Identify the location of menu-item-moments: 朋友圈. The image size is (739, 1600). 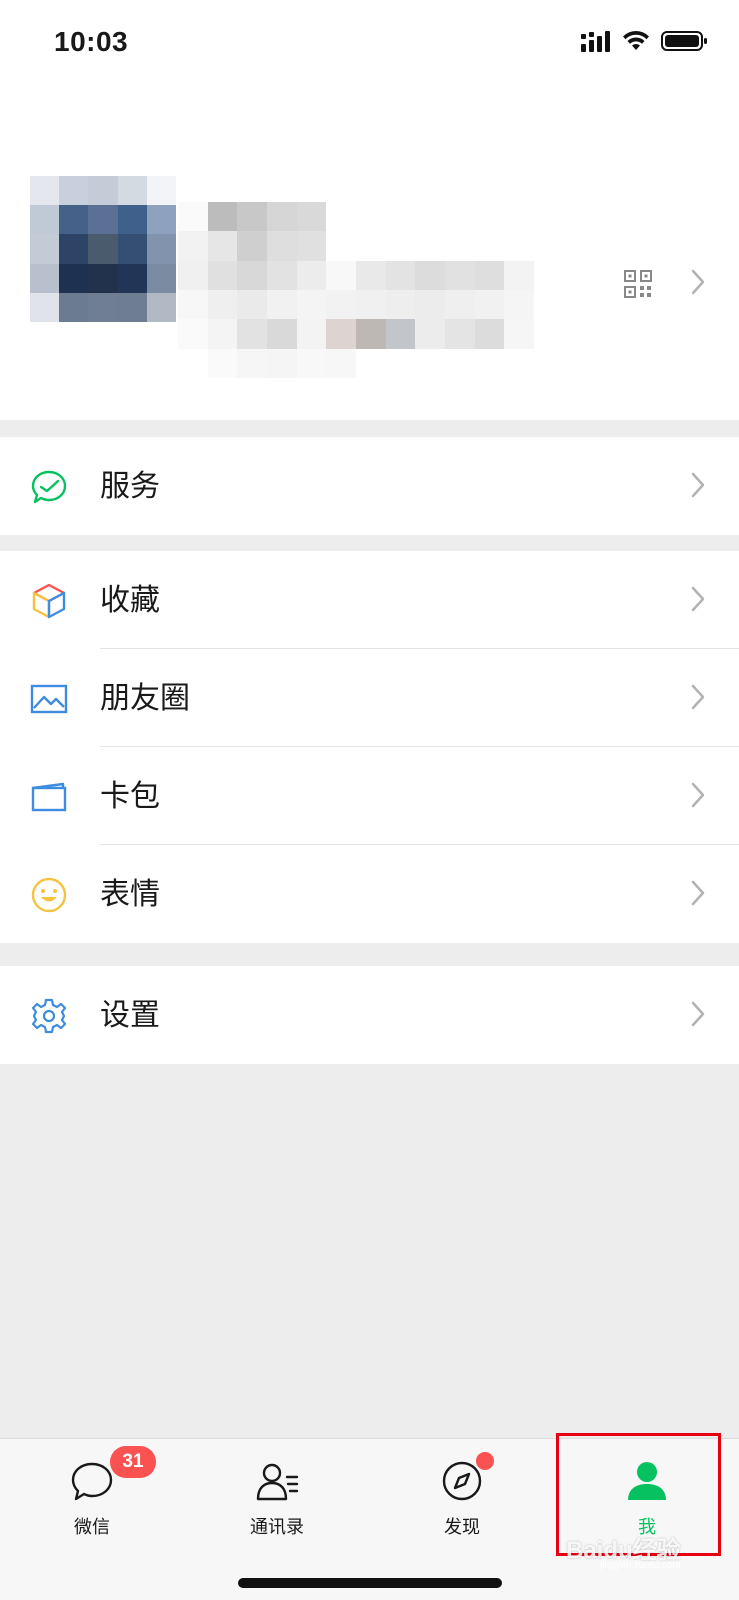
(369, 698).